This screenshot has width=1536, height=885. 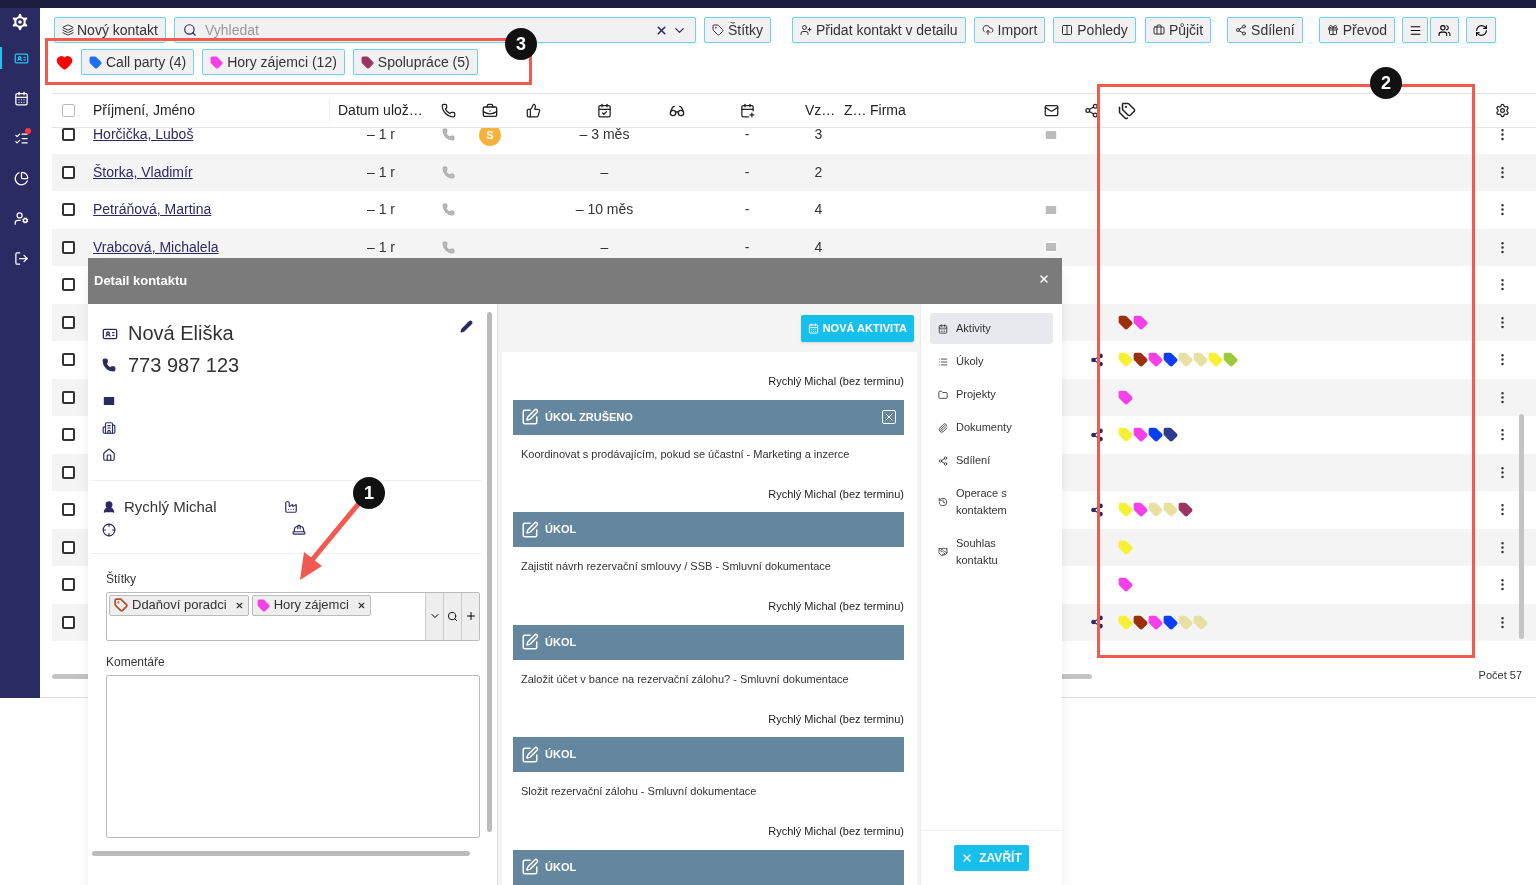 I want to click on clear-icon, so click(x=661, y=30).